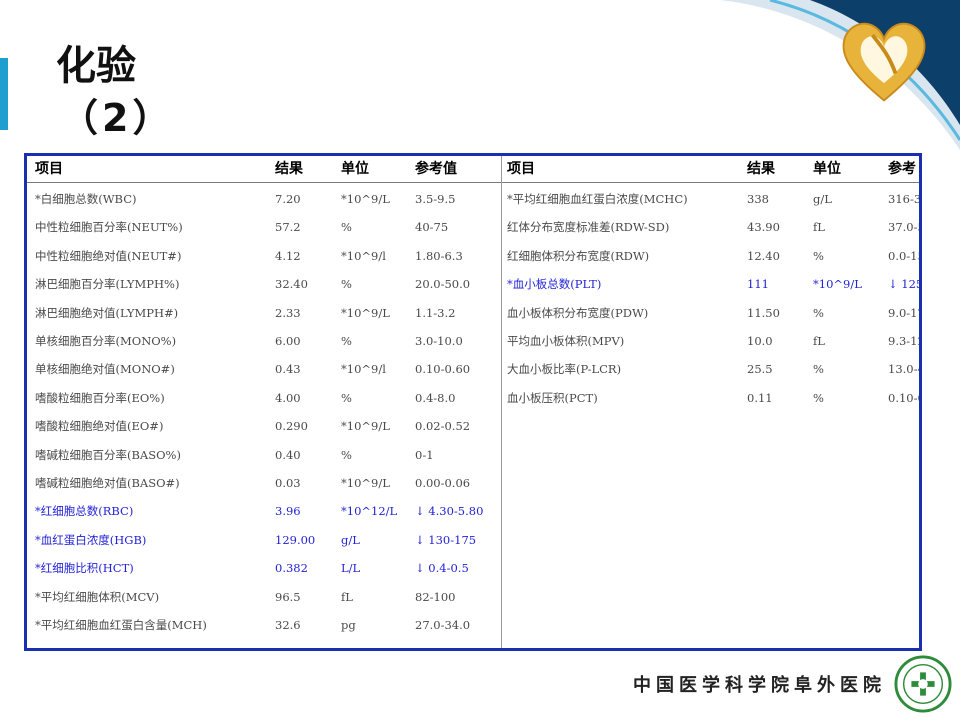 The width and height of the screenshot is (960, 720). Describe the element at coordinates (443, 369) in the screenshot. I see `cell-reference-range: 0.10-0.60` at that location.